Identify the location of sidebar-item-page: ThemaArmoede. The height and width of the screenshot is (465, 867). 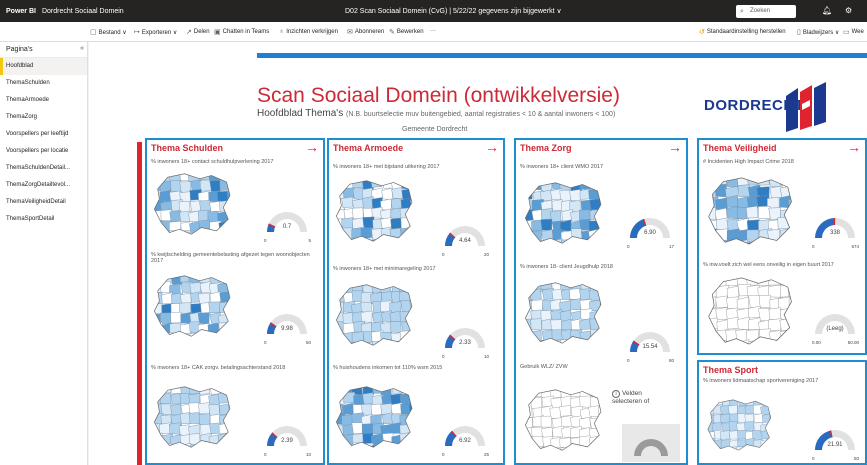
(43, 100).